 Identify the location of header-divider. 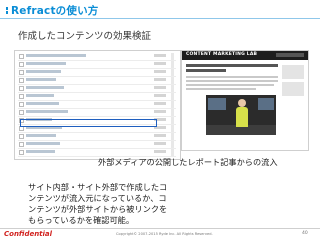
(160, 18).